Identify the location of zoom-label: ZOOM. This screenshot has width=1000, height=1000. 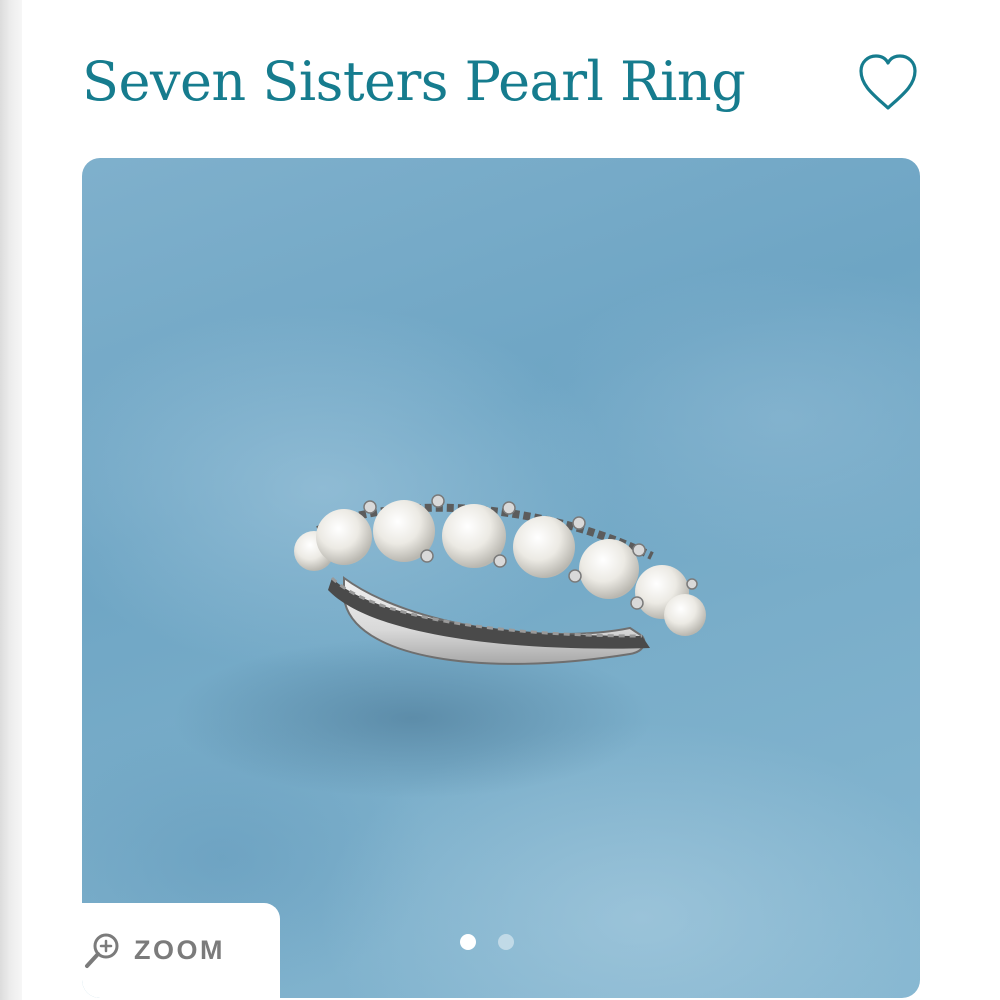
(179, 950).